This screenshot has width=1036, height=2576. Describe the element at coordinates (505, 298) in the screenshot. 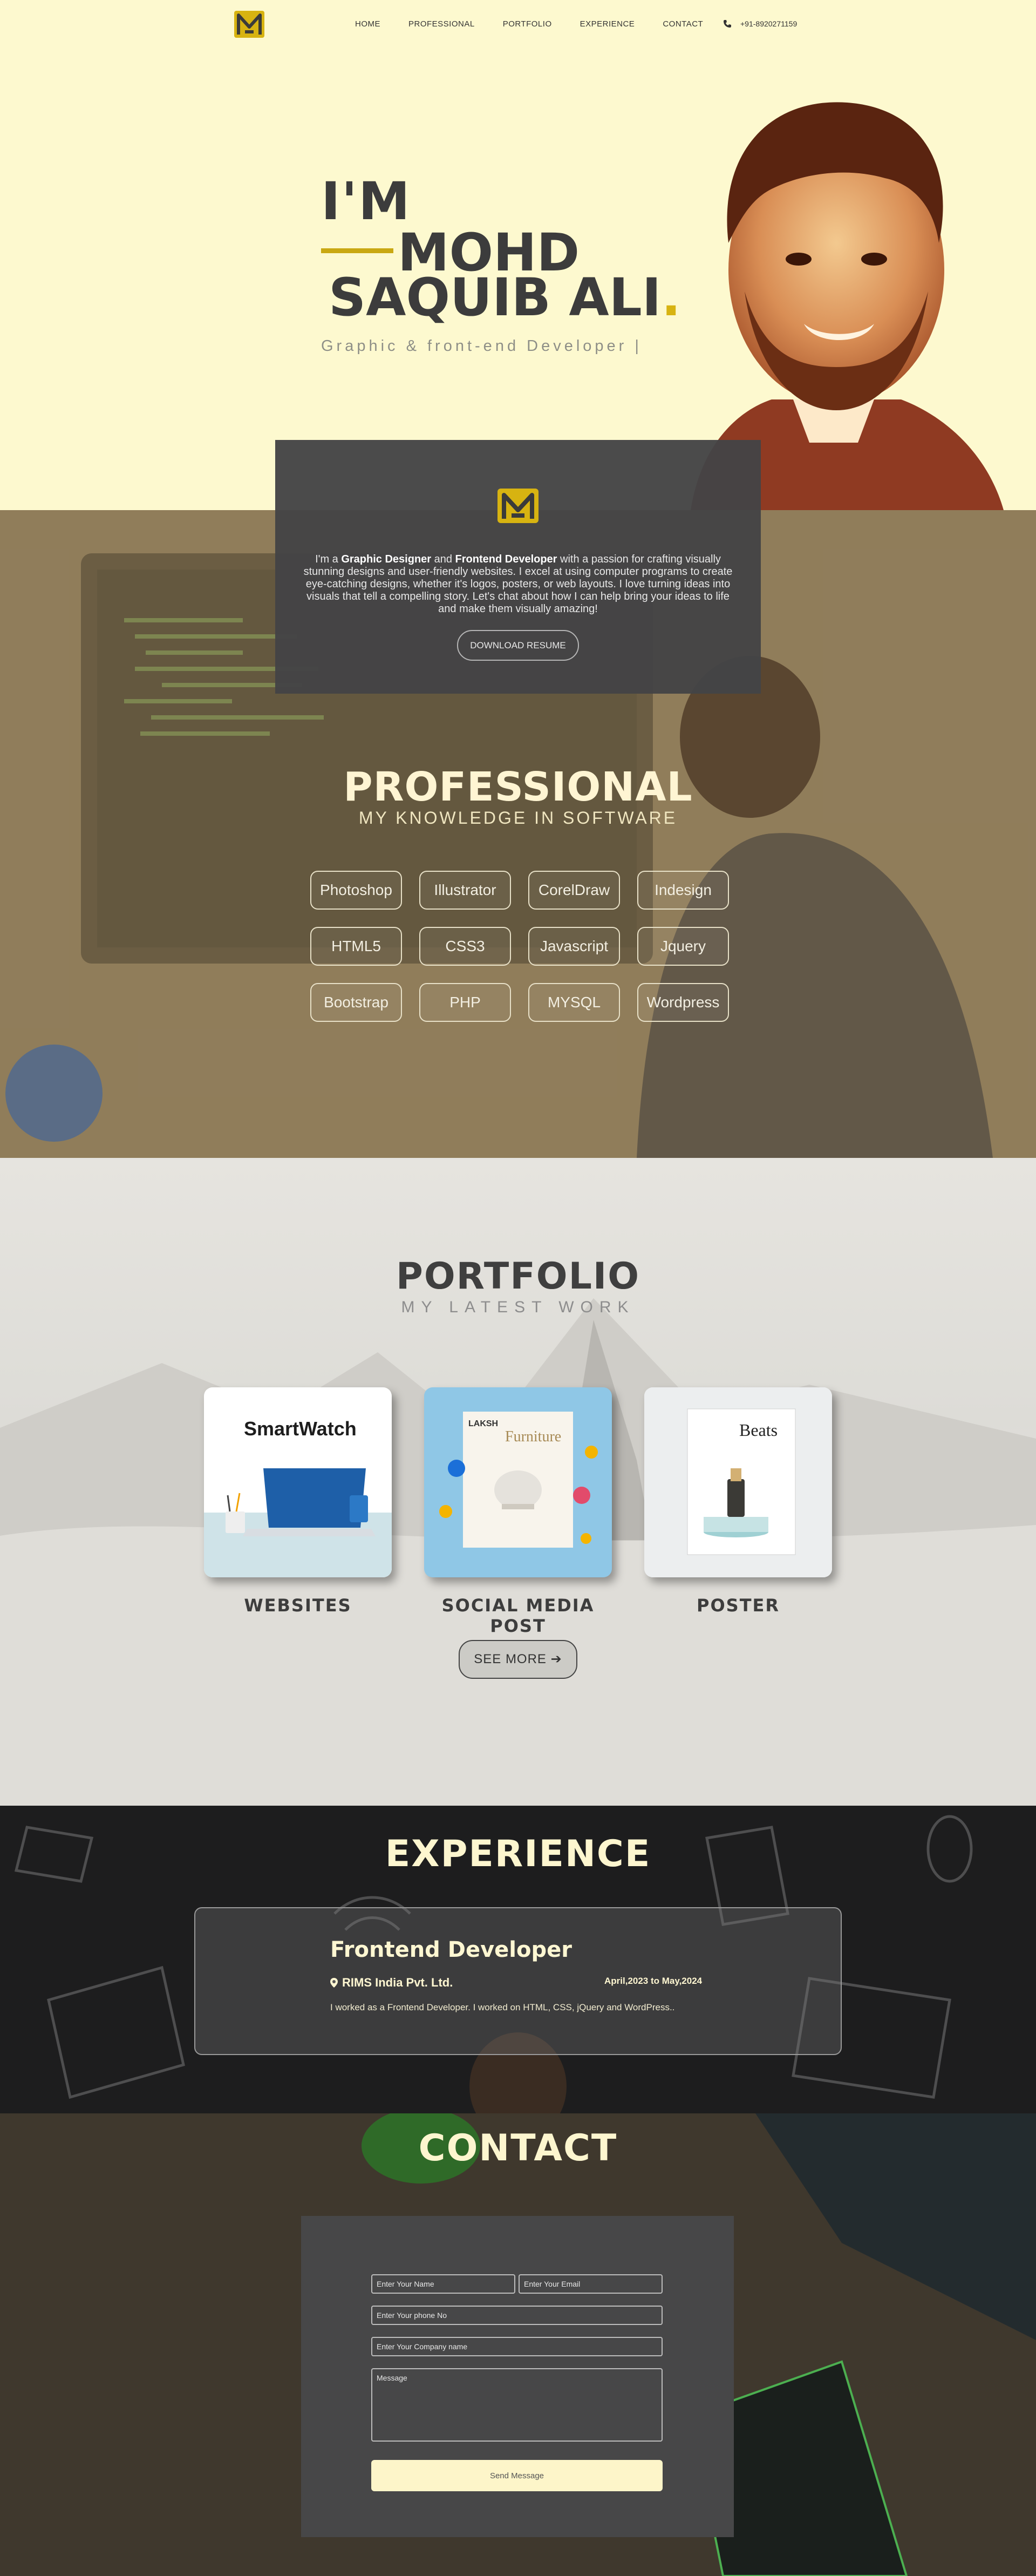

I see `hero-name-line2: SAQUIB ALI.` at that location.